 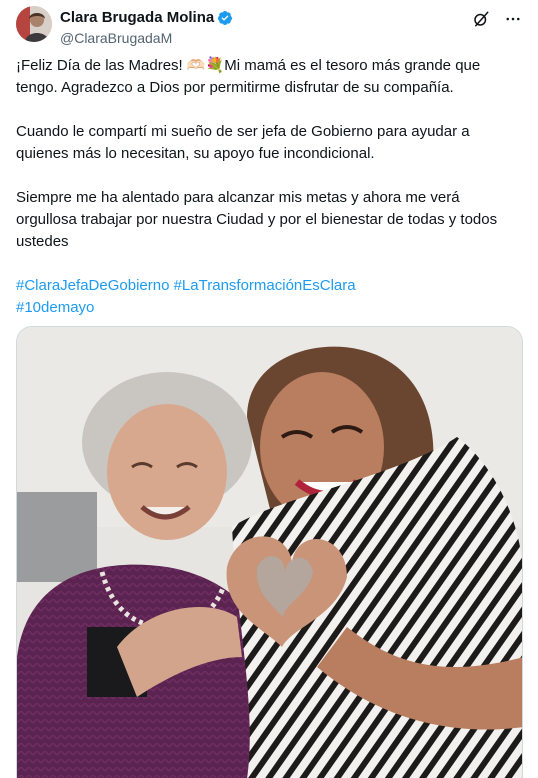 What do you see at coordinates (225, 18) in the screenshot?
I see `verified-badge-icon` at bounding box center [225, 18].